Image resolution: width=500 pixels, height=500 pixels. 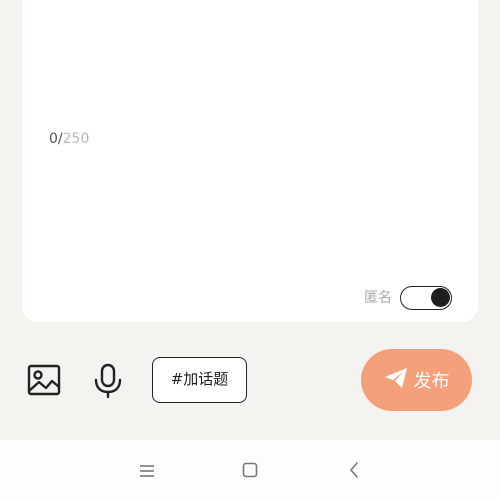 I want to click on add-topic-button: #加话题, so click(x=199, y=380).